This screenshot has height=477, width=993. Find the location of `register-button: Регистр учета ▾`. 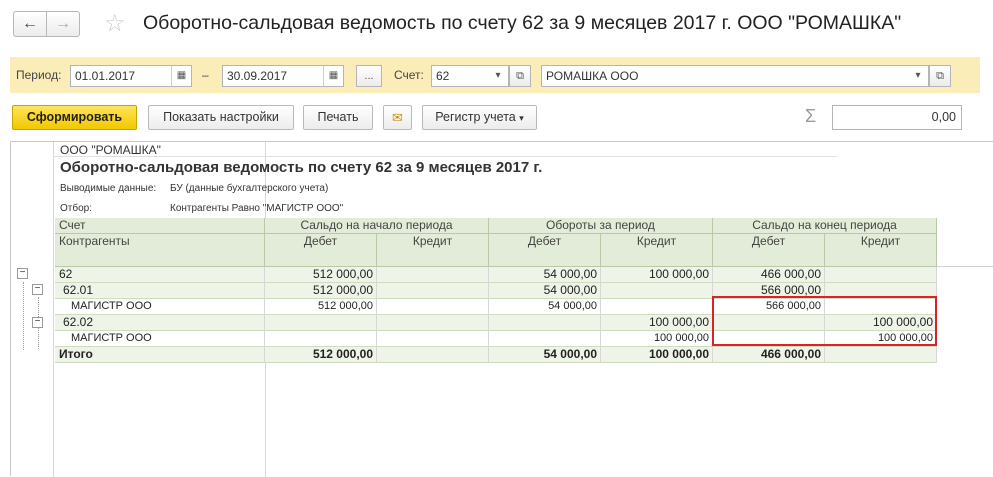

register-button: Регистр учета ▾ is located at coordinates (479, 117).